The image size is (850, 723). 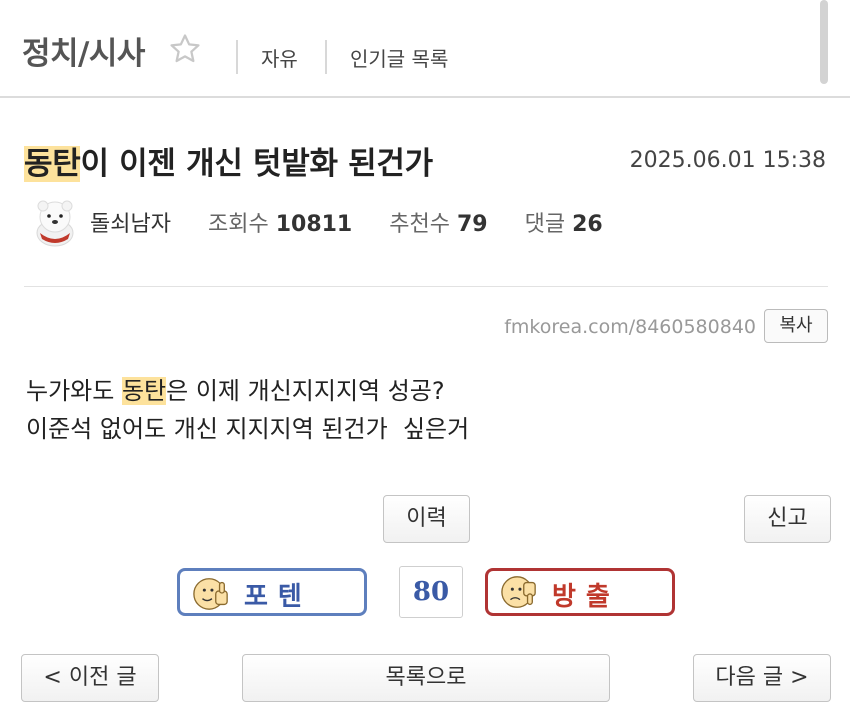 I want to click on post-url: fmkorea.com/8460580840, so click(x=630, y=327).